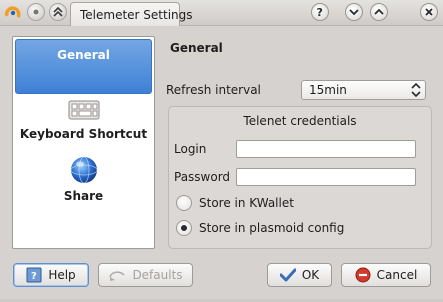 This screenshot has height=302, width=443. I want to click on cancel-label: Cancel, so click(397, 275).